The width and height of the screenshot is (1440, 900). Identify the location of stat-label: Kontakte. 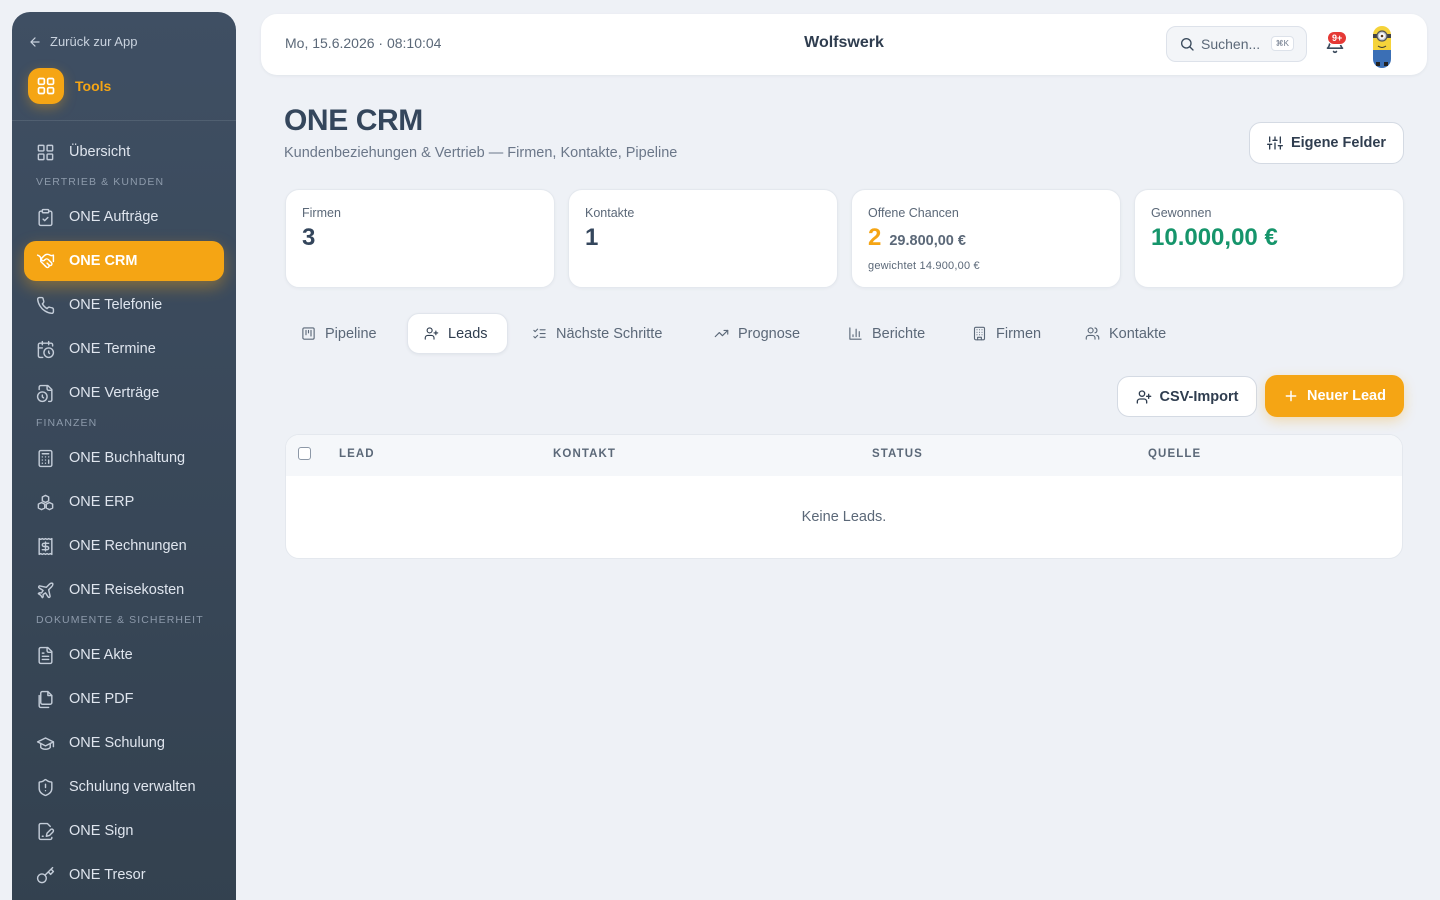
(610, 213).